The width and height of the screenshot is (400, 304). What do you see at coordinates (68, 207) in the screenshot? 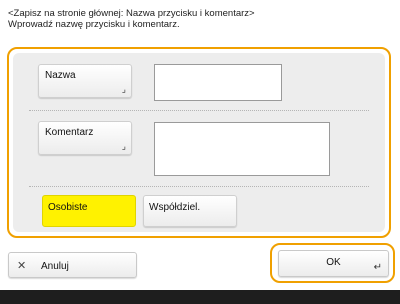
I see `personal-toggle-label: Osobiste` at bounding box center [68, 207].